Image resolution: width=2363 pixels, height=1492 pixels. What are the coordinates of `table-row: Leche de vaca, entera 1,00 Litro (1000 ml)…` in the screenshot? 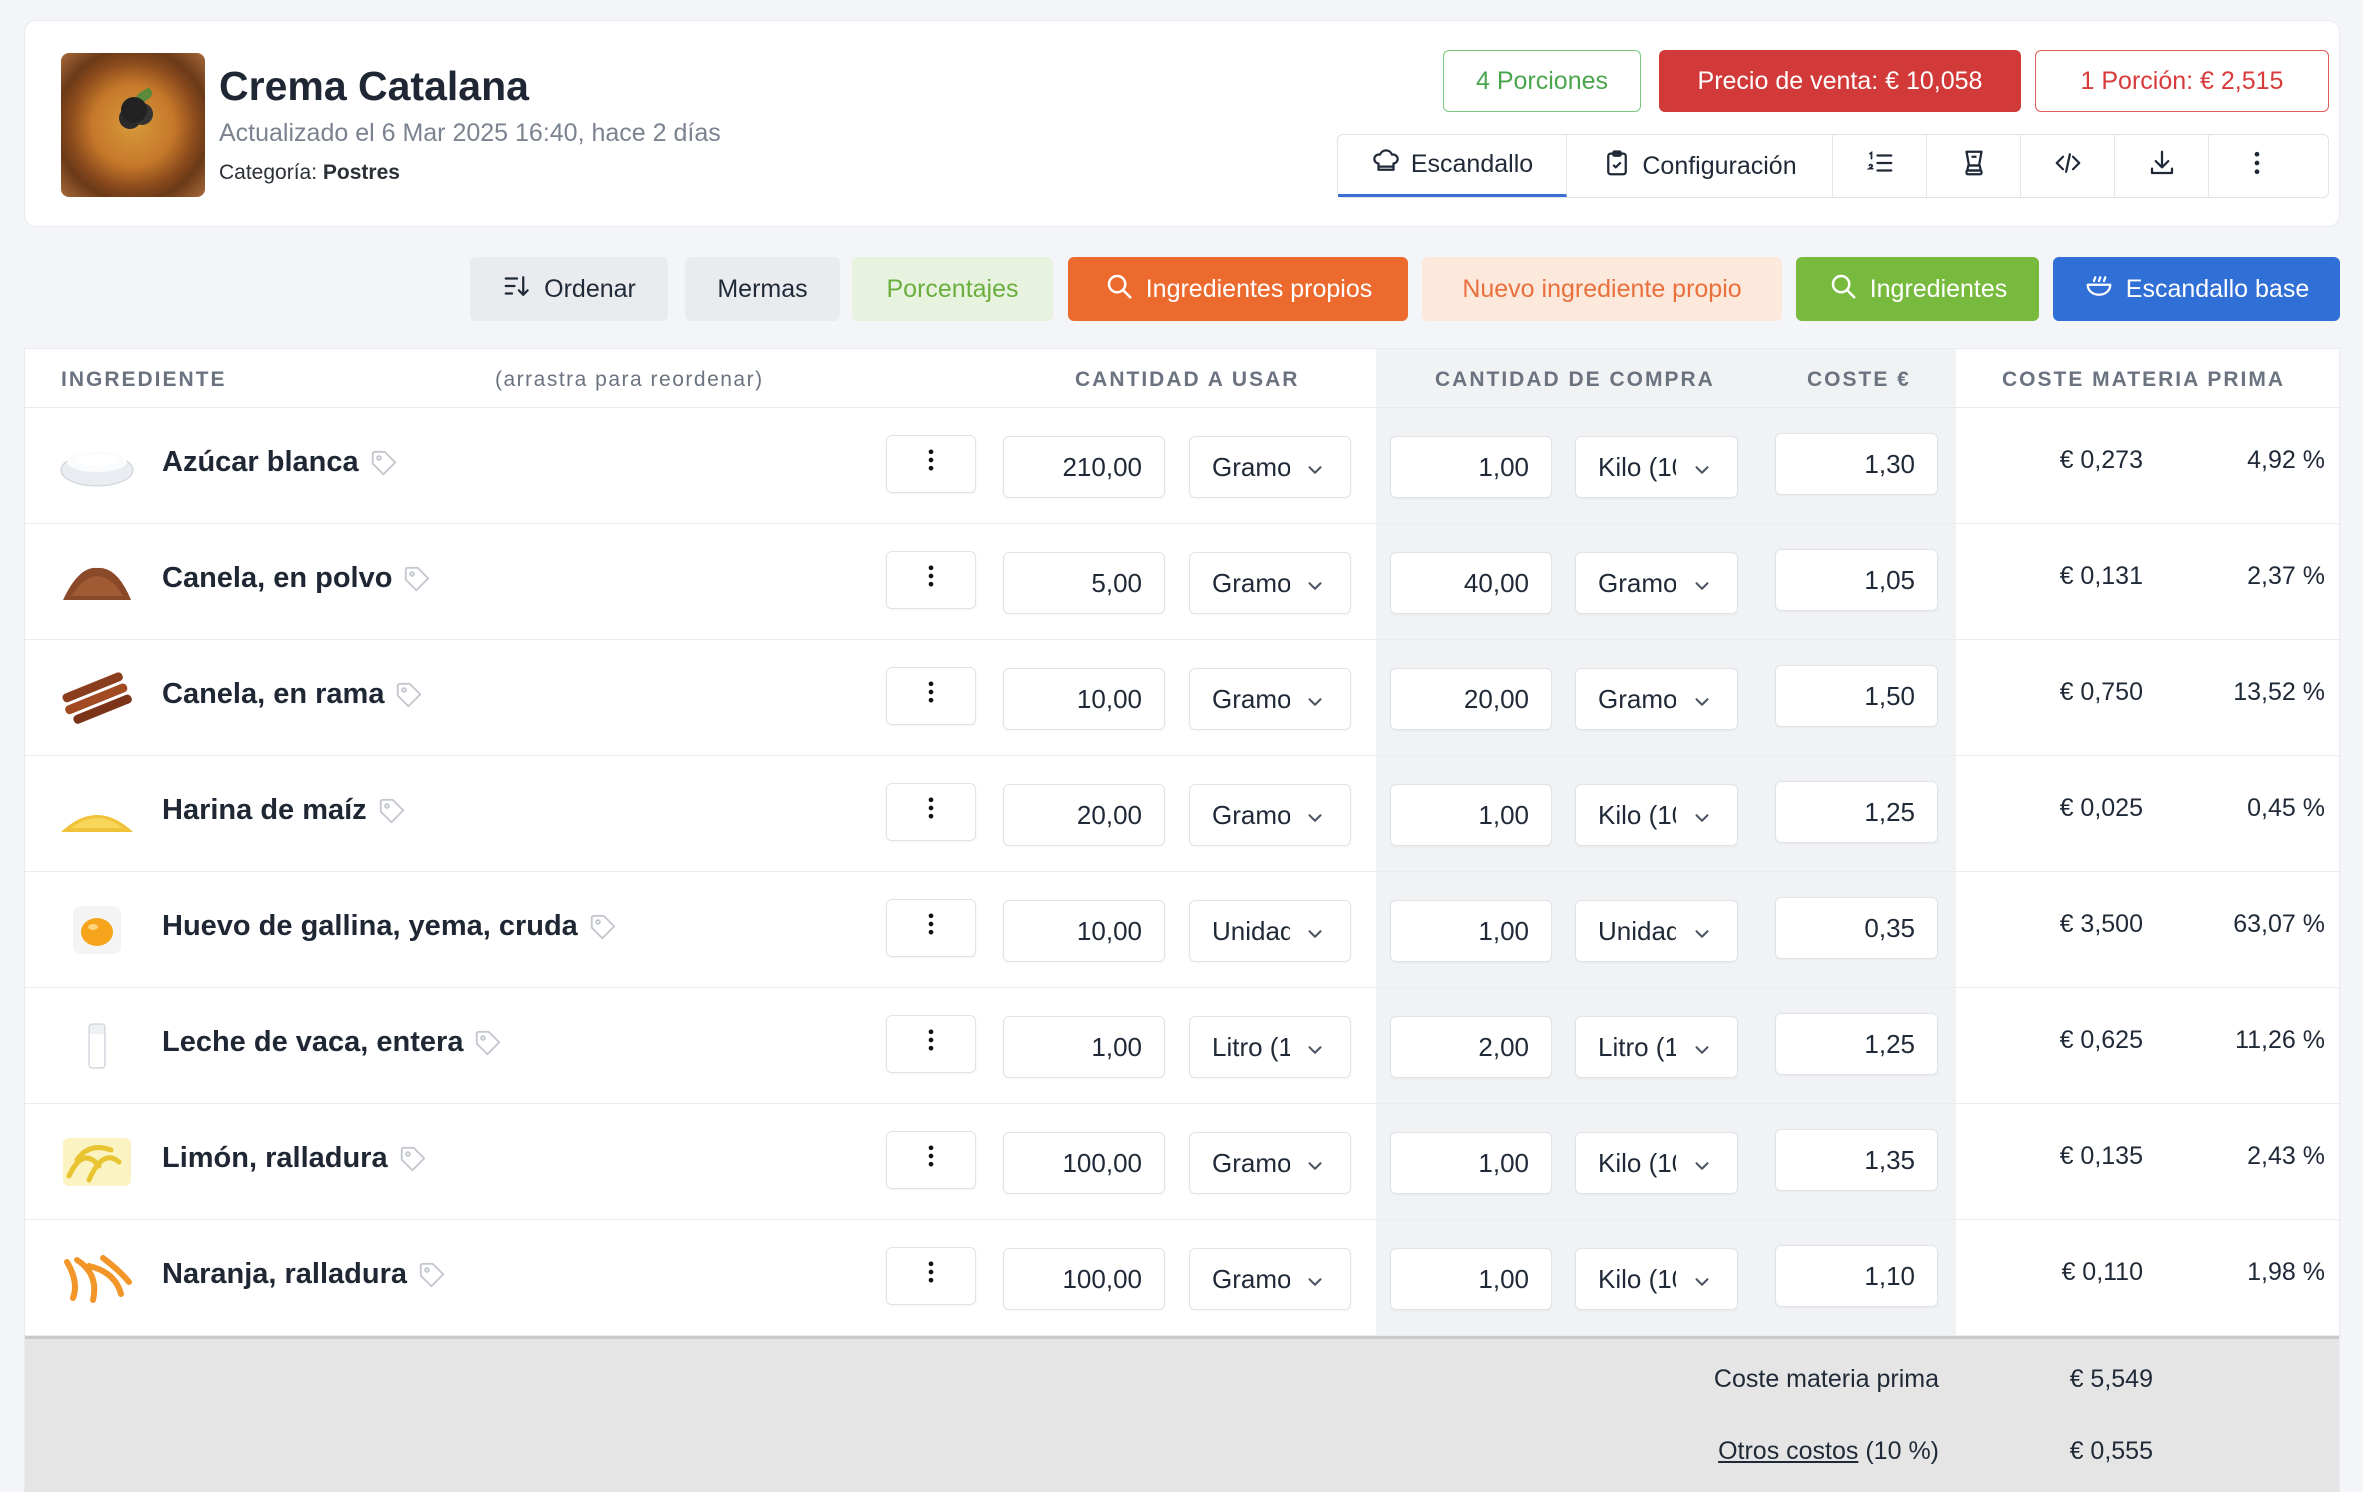 It's located at (1182, 1046).